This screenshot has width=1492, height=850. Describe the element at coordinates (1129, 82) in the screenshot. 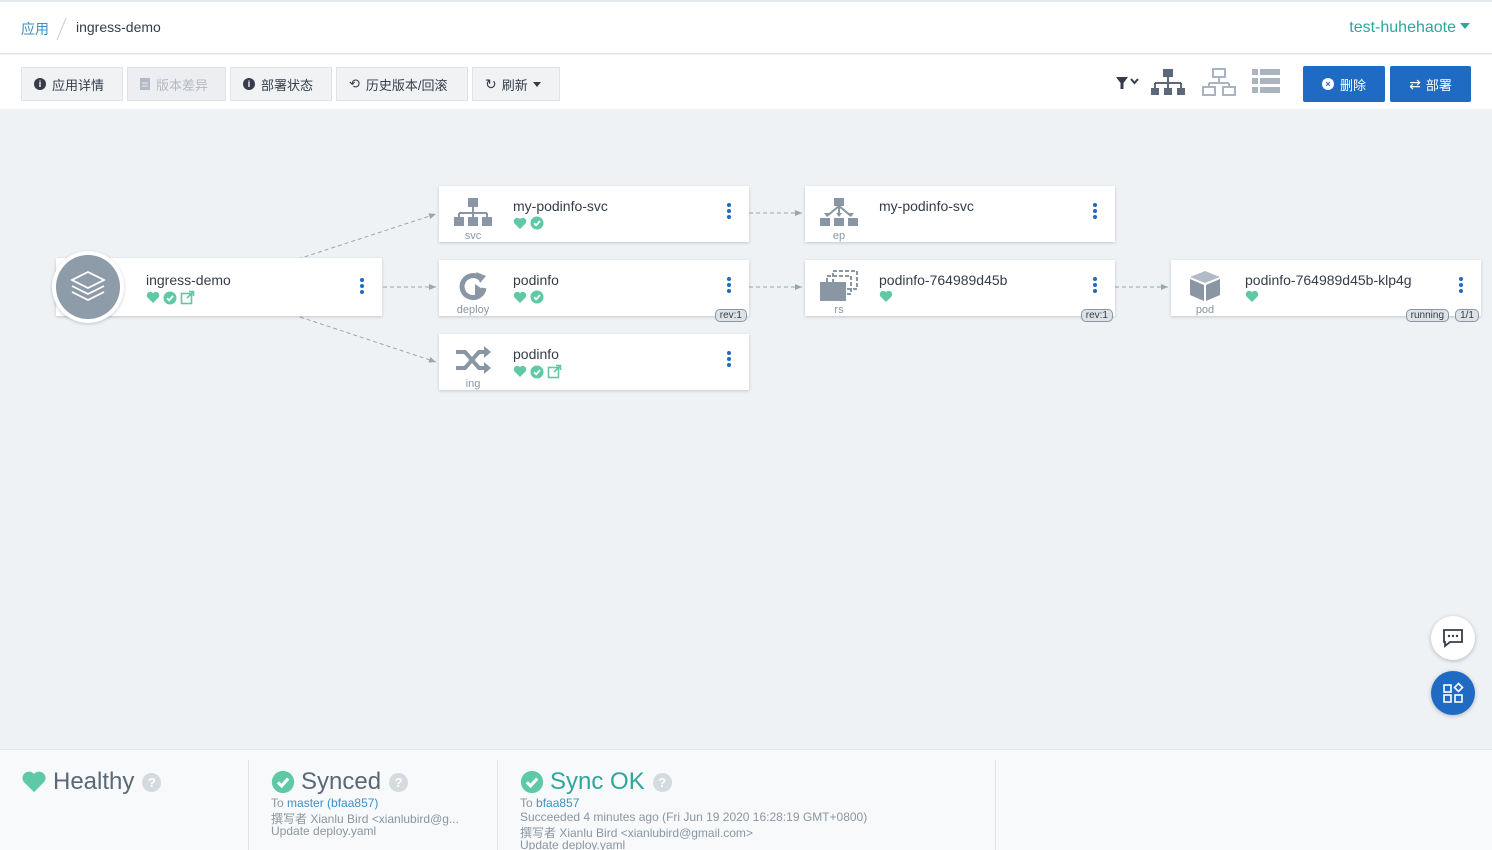

I see `filter-icon` at that location.